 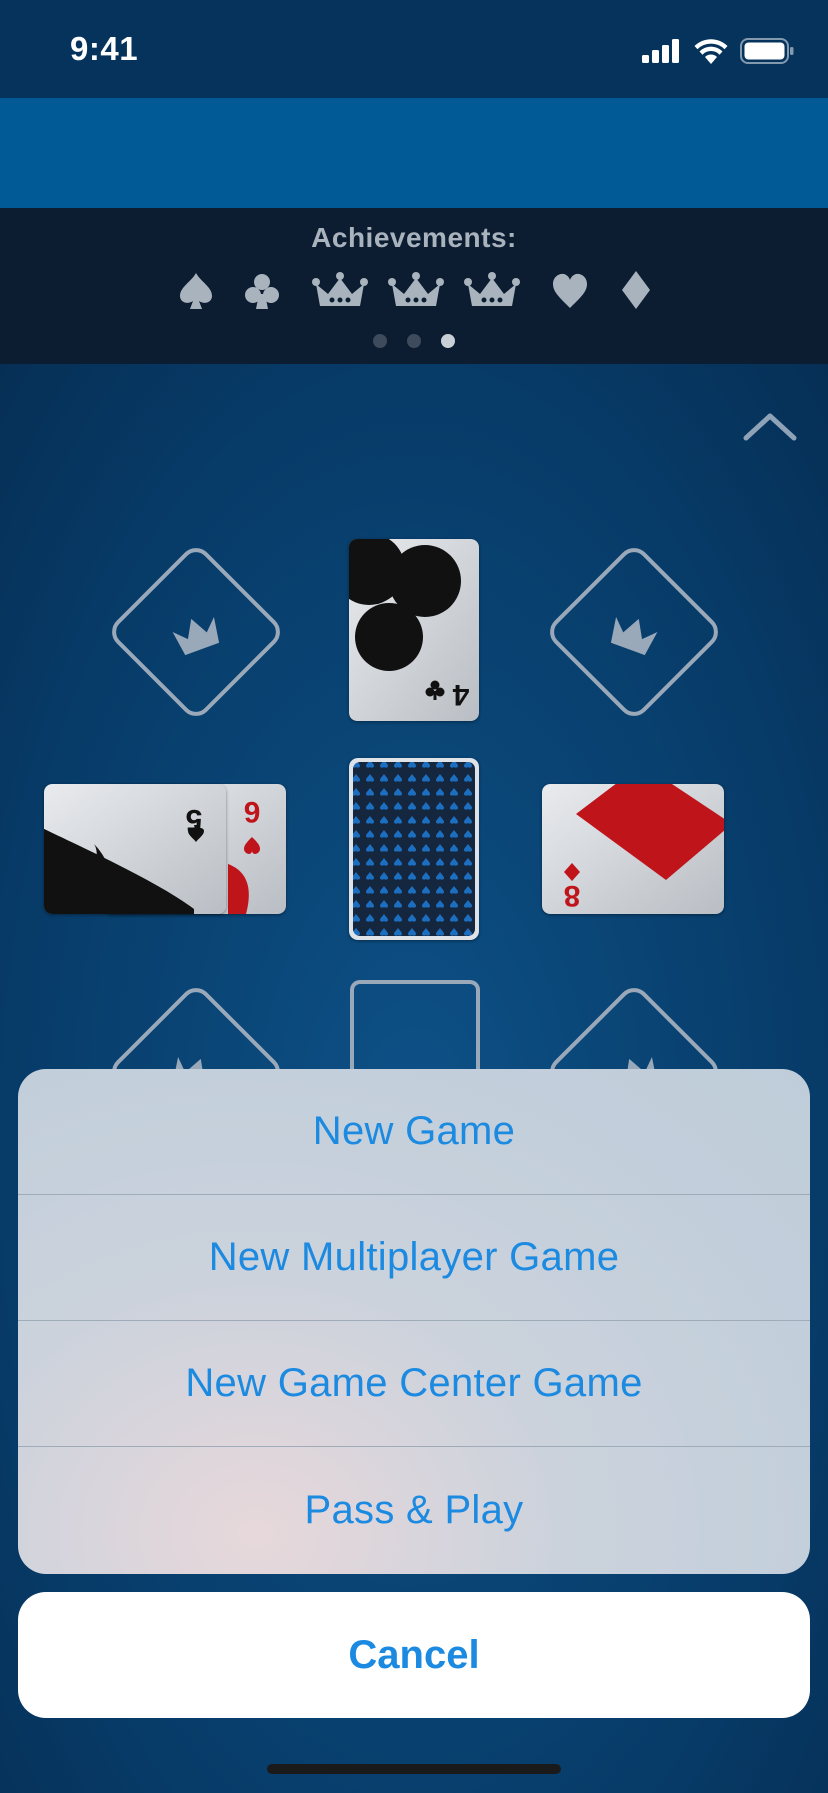 I want to click on achievements-panel: Achievements:, so click(x=414, y=286).